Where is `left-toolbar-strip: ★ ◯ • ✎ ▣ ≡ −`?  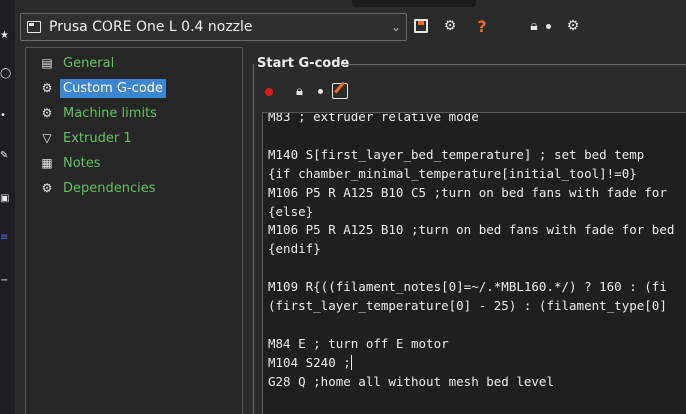 left-toolbar-strip: ★ ◯ • ✎ ▣ ≡ − is located at coordinates (7, 207).